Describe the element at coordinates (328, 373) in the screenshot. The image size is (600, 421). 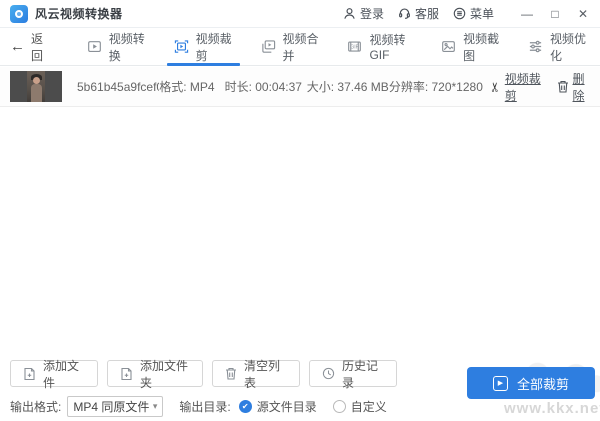
I see `clock-icon` at that location.